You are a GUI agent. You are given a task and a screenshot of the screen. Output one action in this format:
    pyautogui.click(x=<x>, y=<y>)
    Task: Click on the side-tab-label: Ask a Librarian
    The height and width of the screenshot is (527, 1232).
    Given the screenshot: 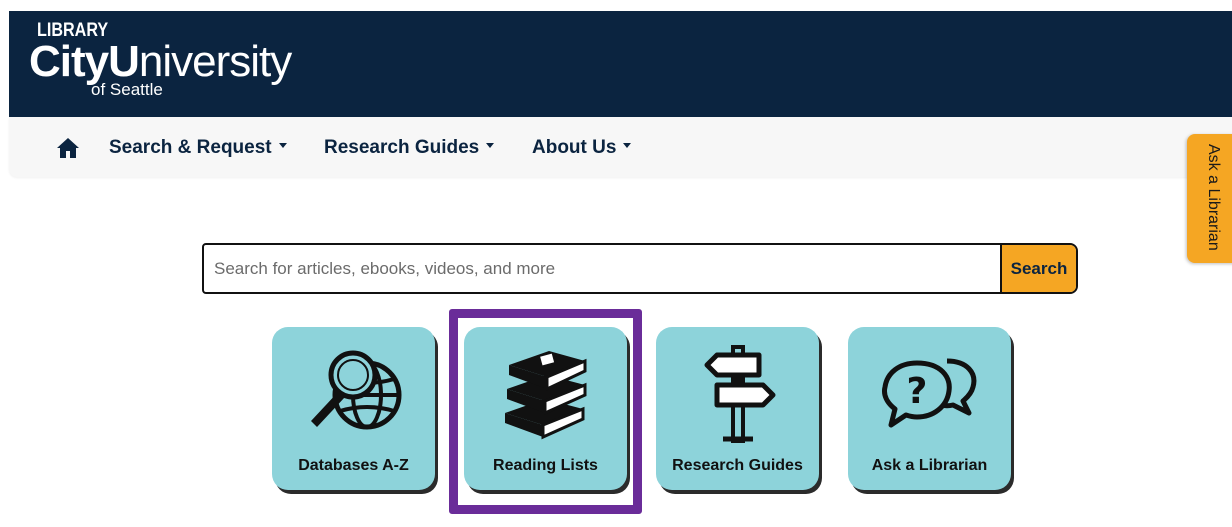 What is the action you would take?
    pyautogui.click(x=1213, y=197)
    